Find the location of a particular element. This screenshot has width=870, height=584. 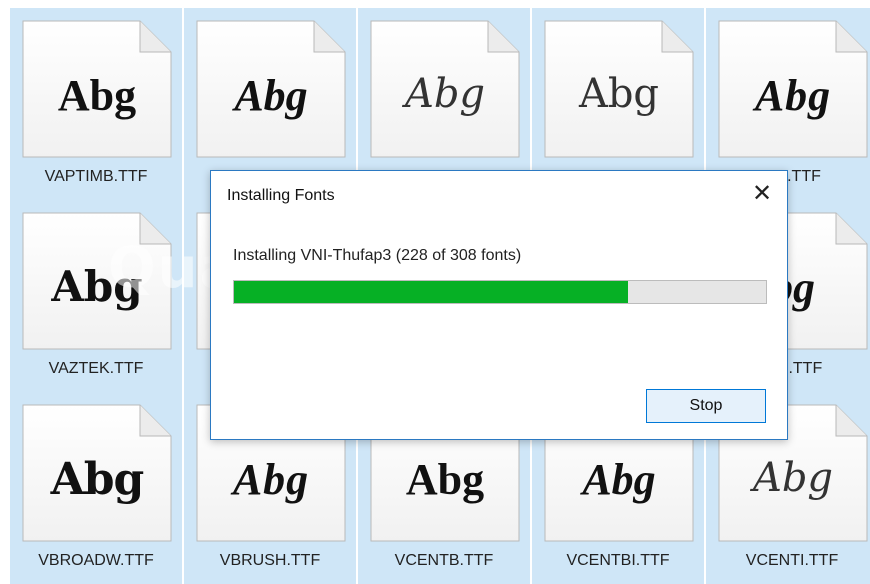

dialog-title: Installing Fonts is located at coordinates (281, 195).